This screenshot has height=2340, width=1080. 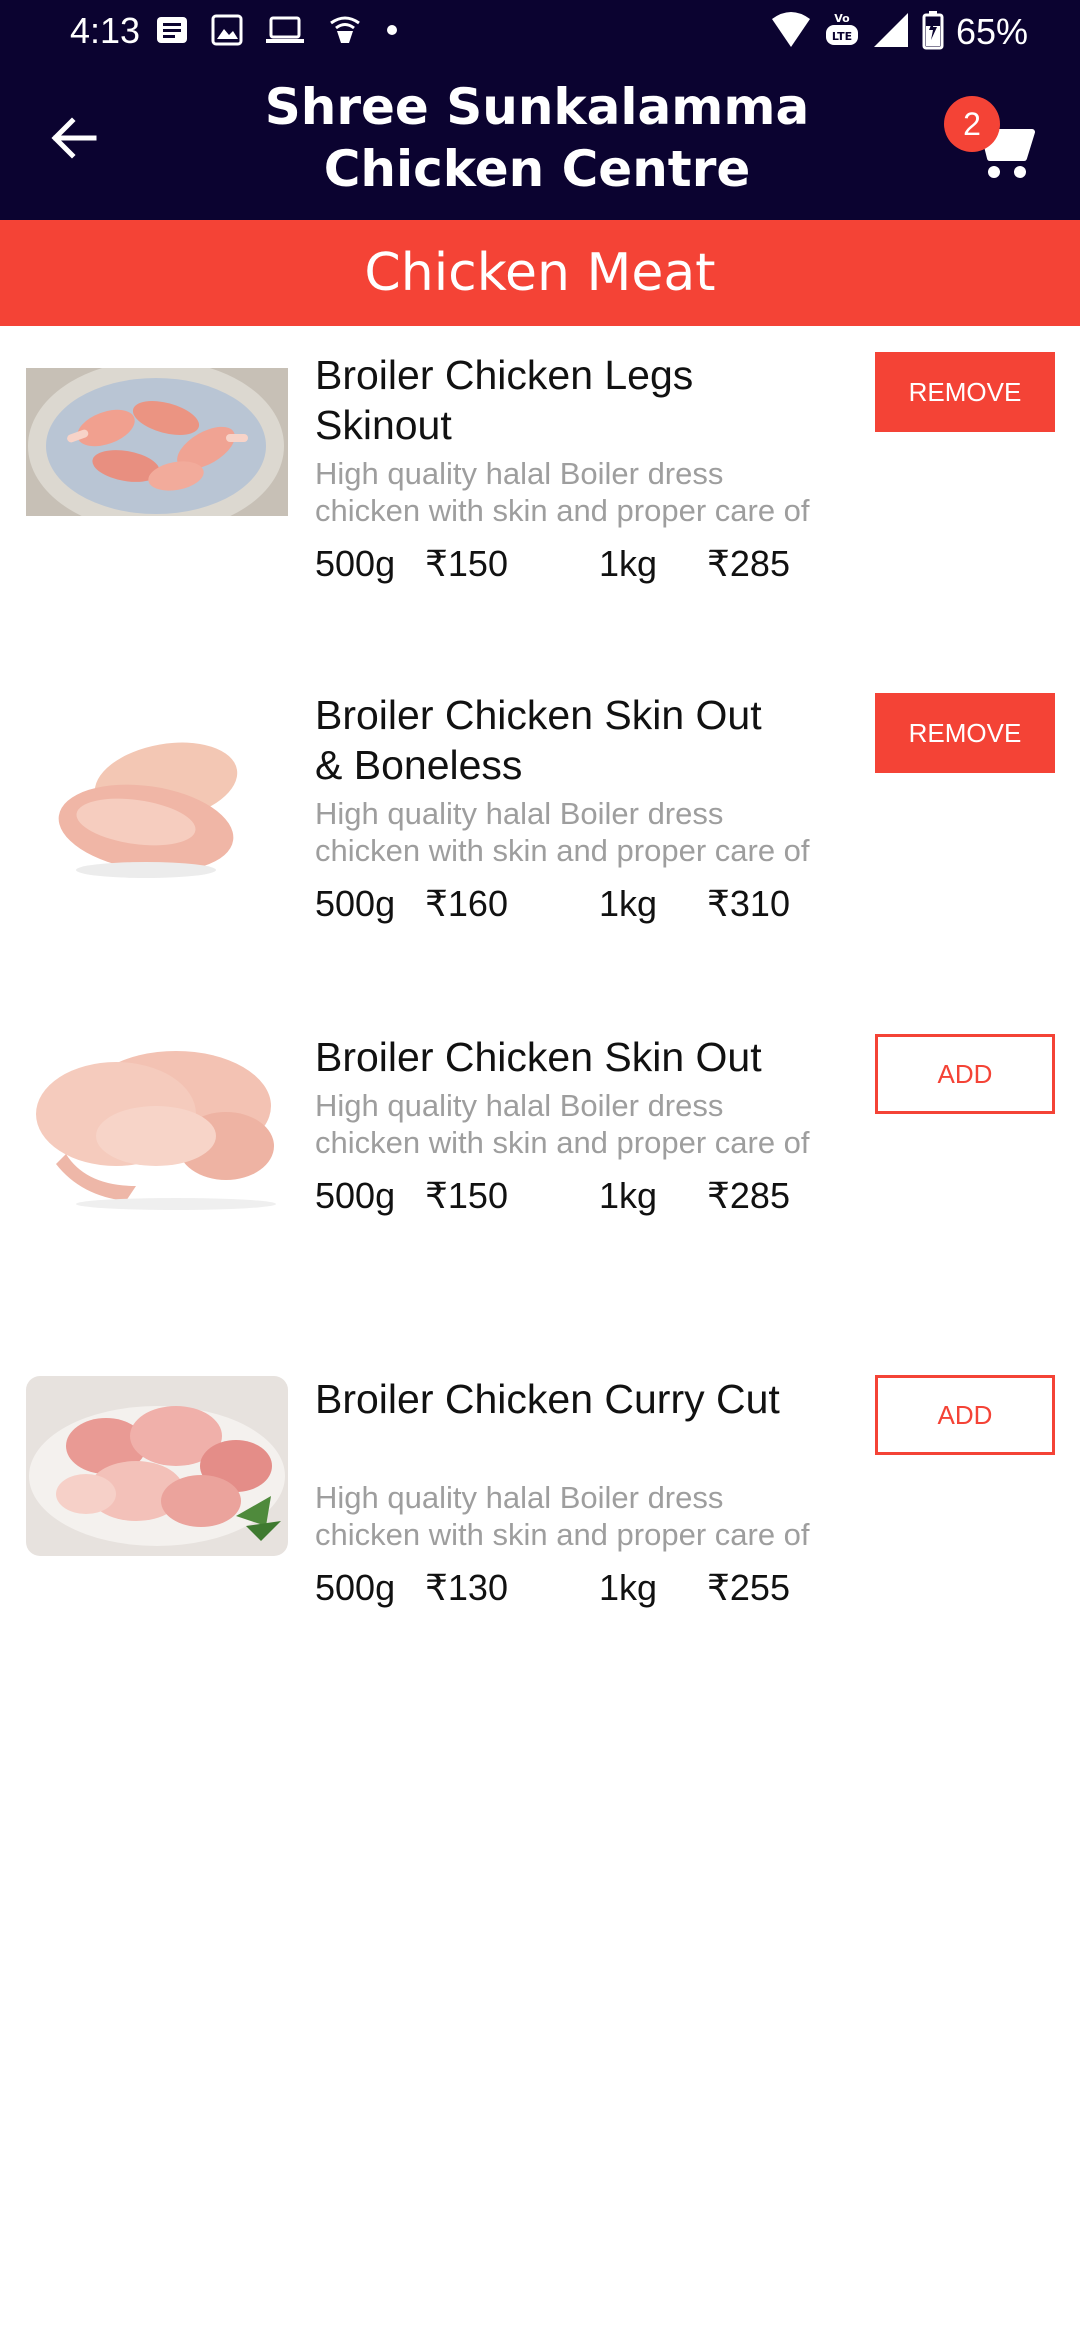 I want to click on category-header: Chicken Meat, so click(x=540, y=273).